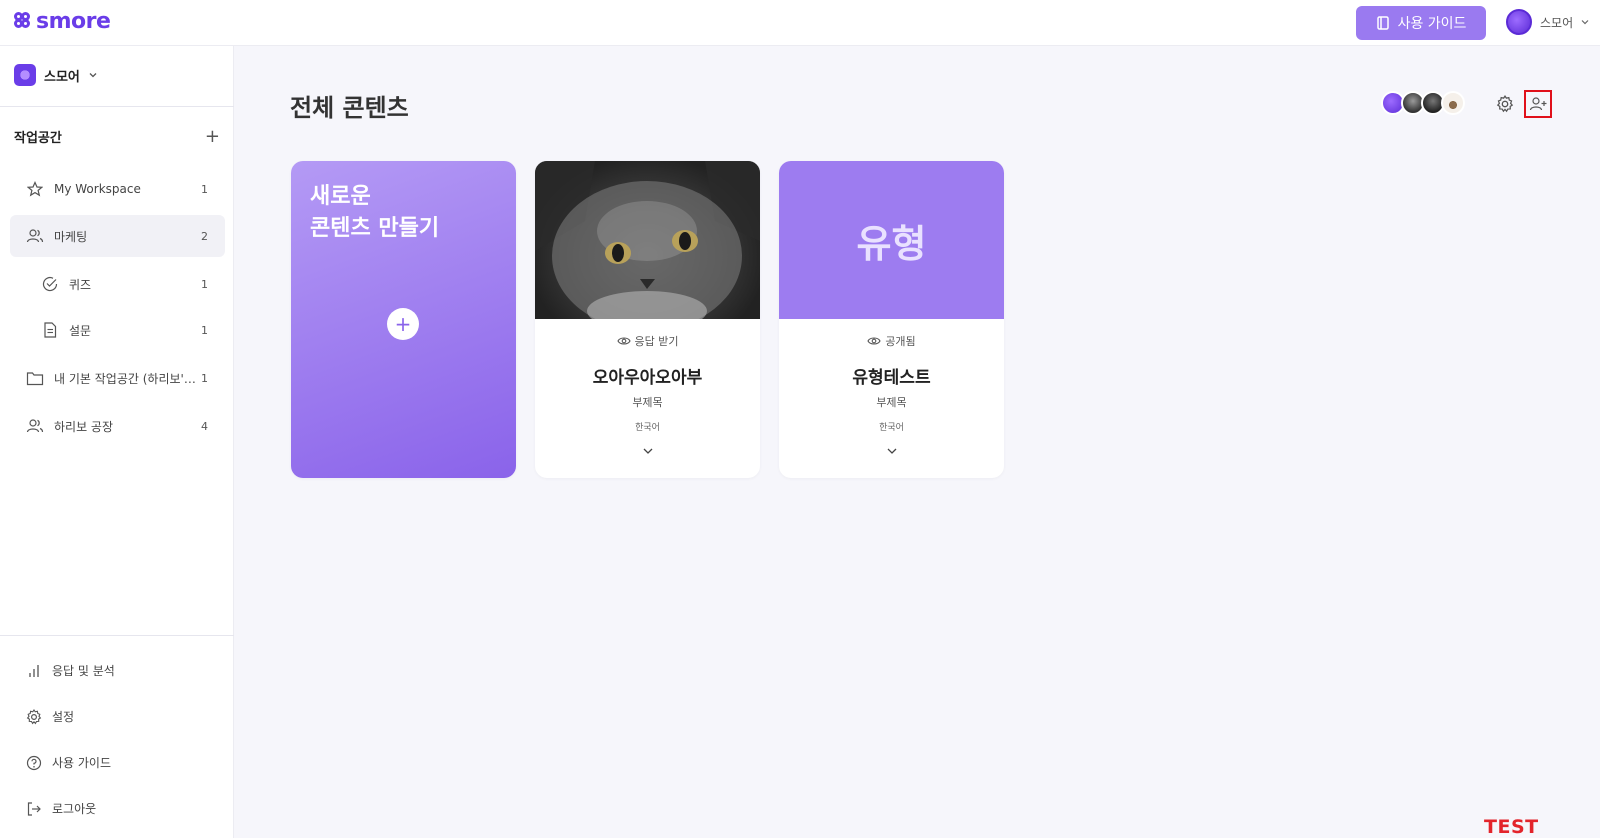 The image size is (1600, 838). I want to click on card-body: 공개됨 유형테스트 부제목 한국어, so click(891, 394).